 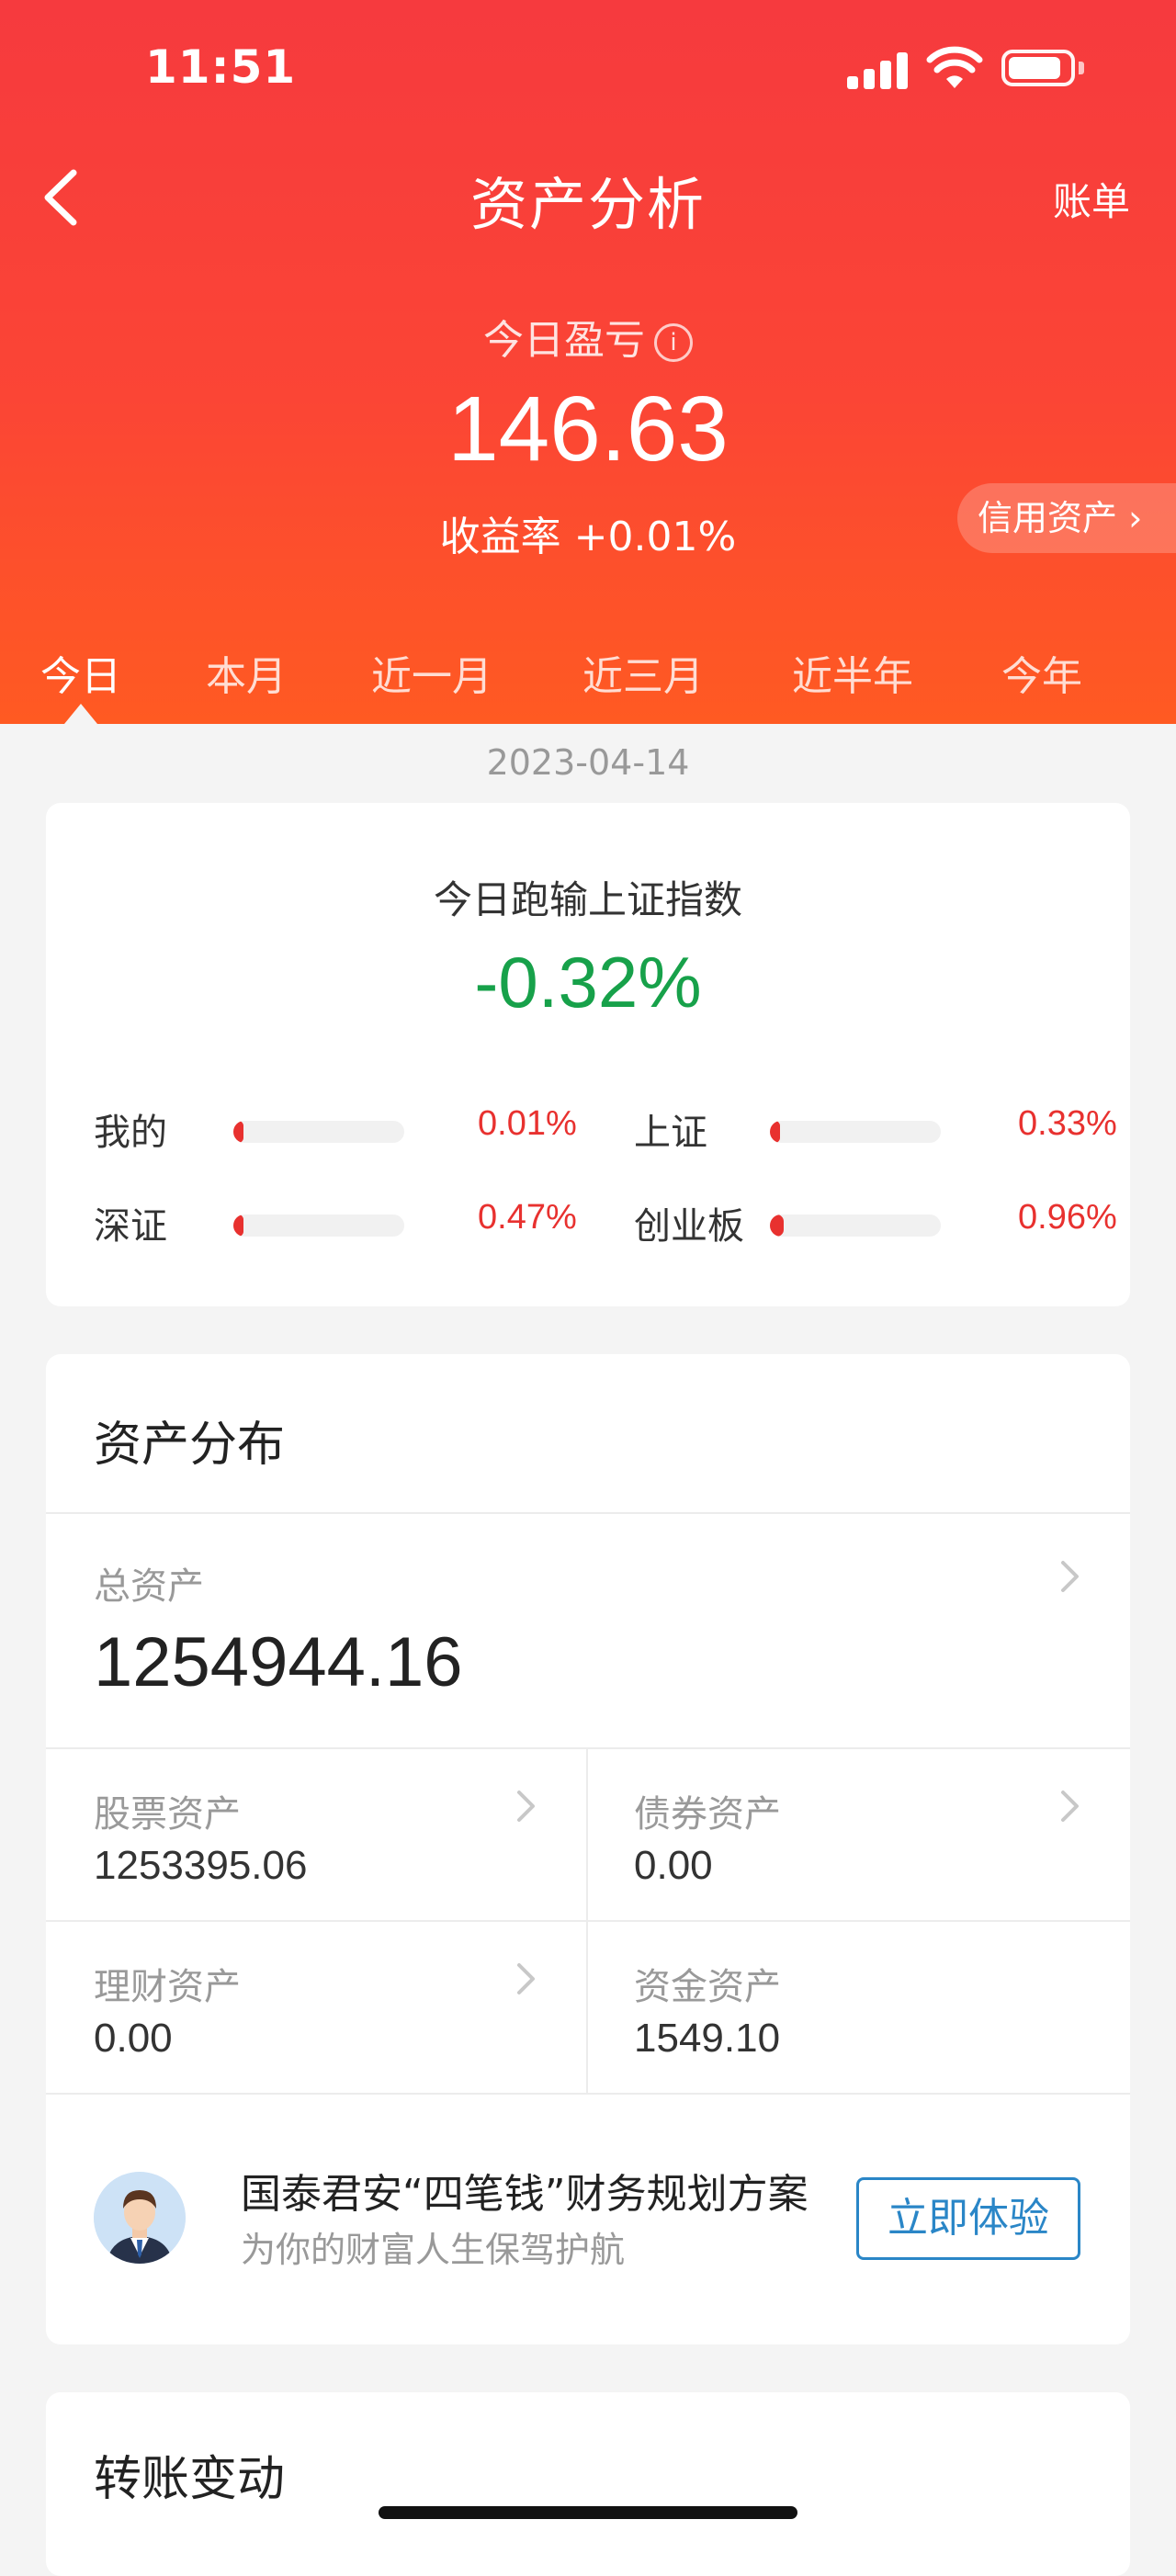 I want to click on section-title: 转账变动, so click(x=190, y=2479).